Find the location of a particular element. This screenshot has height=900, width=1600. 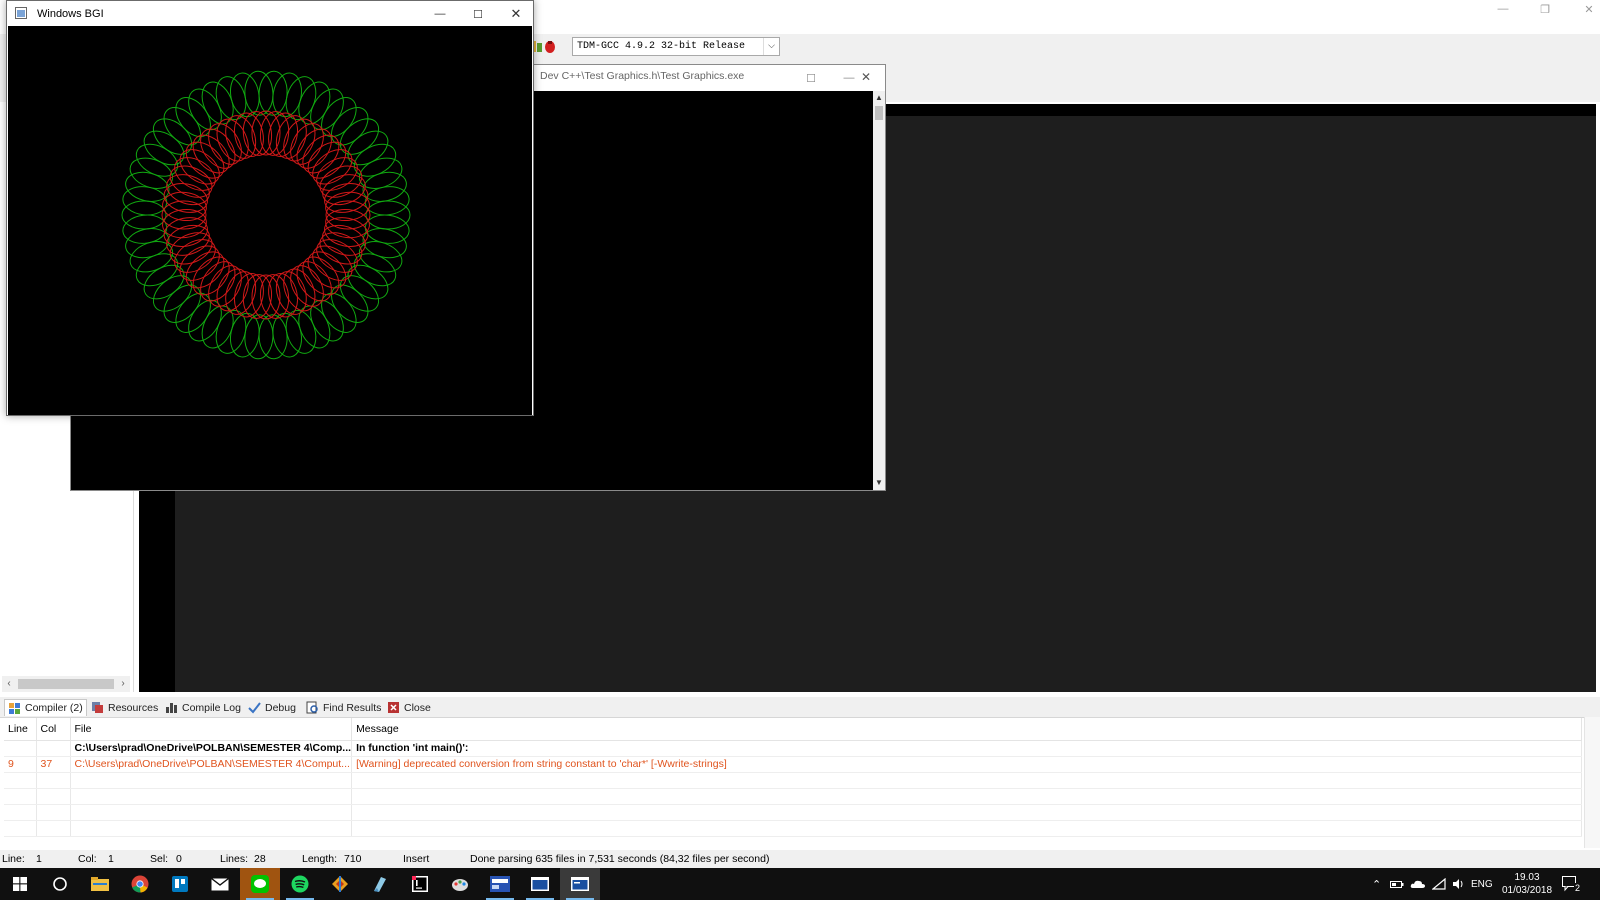

taskbar-app-notepad is located at coordinates (380, 884).